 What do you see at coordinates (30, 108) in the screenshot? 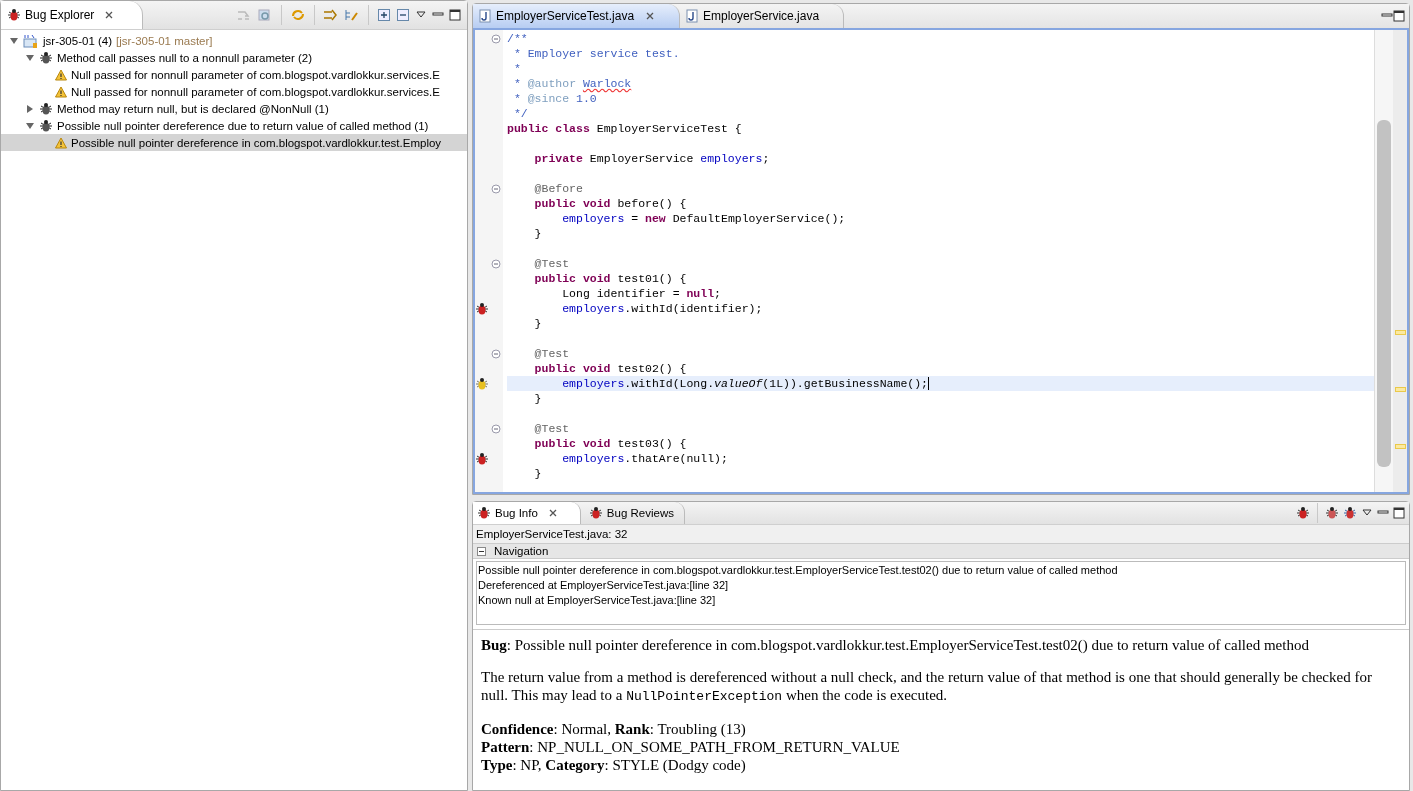
I see `collapsed-arrow-icon` at bounding box center [30, 108].